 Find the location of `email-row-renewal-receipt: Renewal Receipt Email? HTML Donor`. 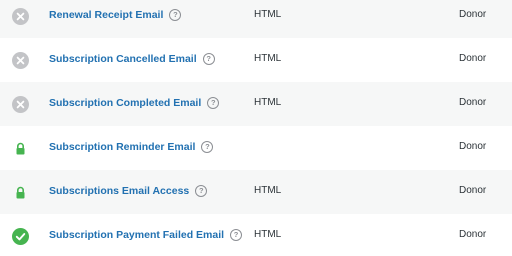

email-row-renewal-receipt: Renewal Receipt Email? HTML Donor is located at coordinates (256, 19).